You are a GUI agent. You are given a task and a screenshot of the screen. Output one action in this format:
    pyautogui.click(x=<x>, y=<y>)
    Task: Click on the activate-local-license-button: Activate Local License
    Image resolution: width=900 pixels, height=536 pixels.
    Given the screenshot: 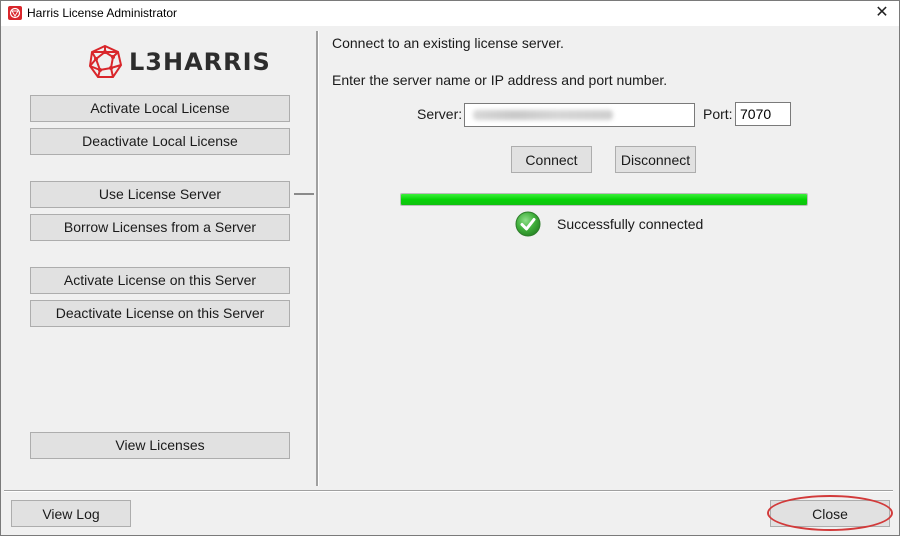 What is the action you would take?
    pyautogui.click(x=160, y=108)
    